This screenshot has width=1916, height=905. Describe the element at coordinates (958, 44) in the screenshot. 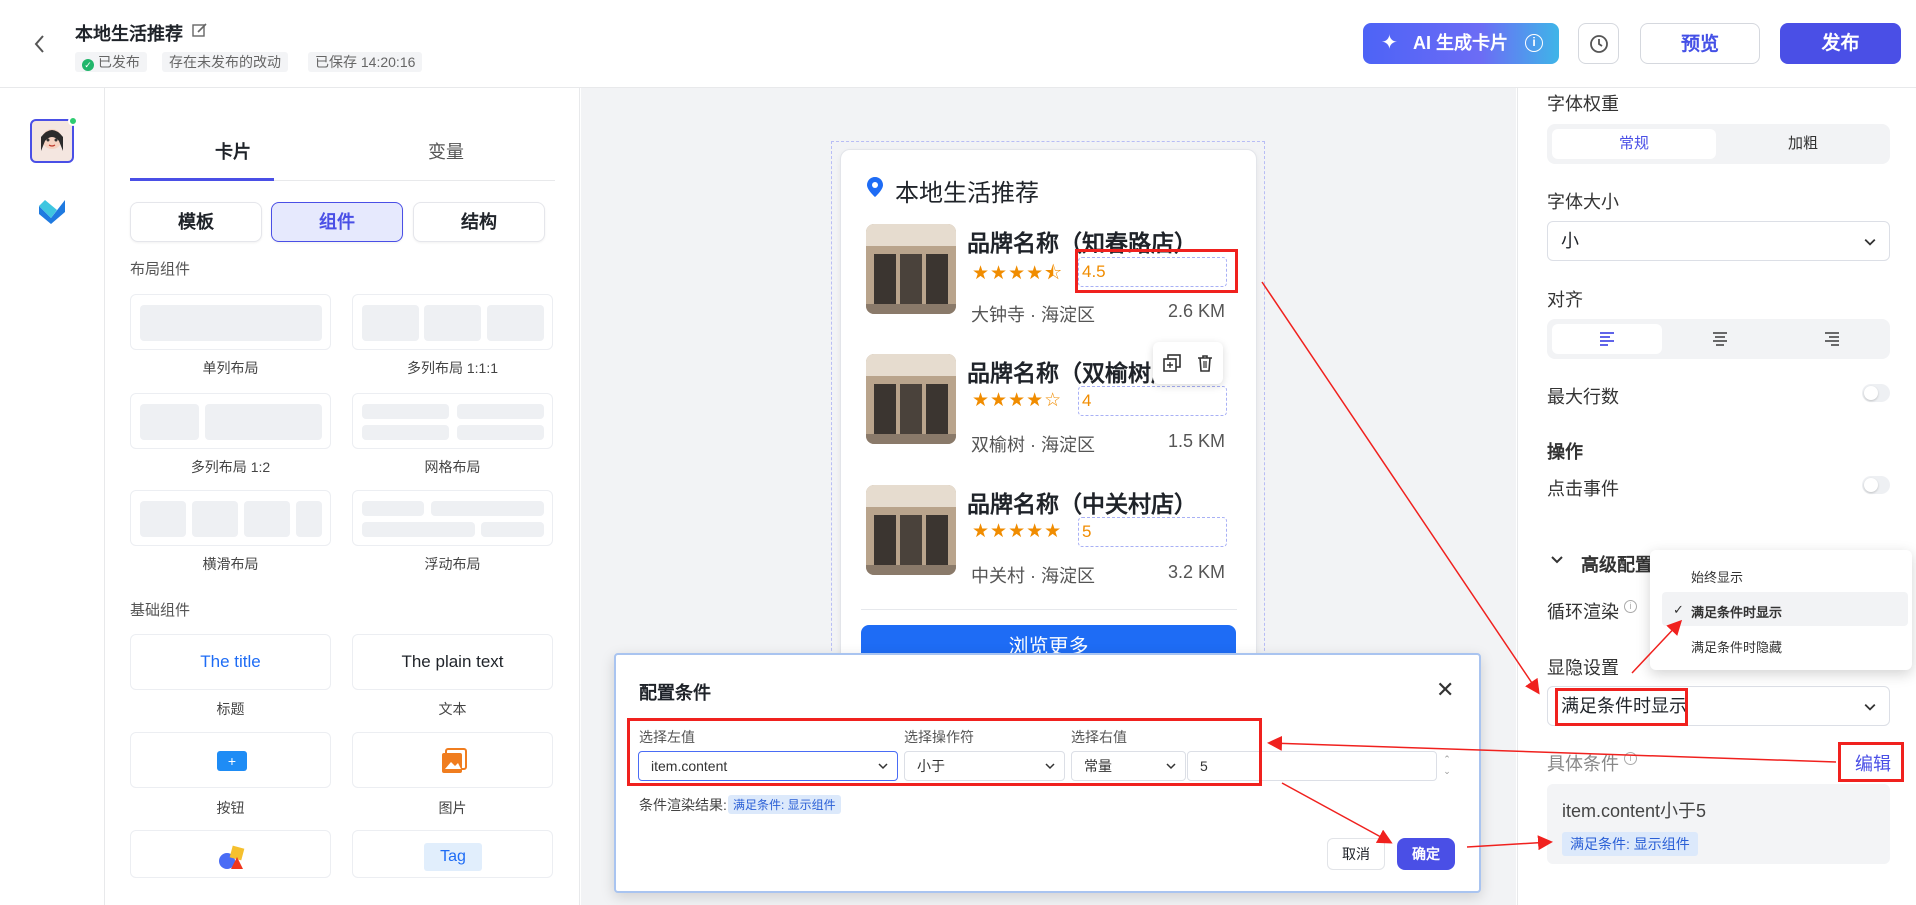

I see `top-bar` at that location.